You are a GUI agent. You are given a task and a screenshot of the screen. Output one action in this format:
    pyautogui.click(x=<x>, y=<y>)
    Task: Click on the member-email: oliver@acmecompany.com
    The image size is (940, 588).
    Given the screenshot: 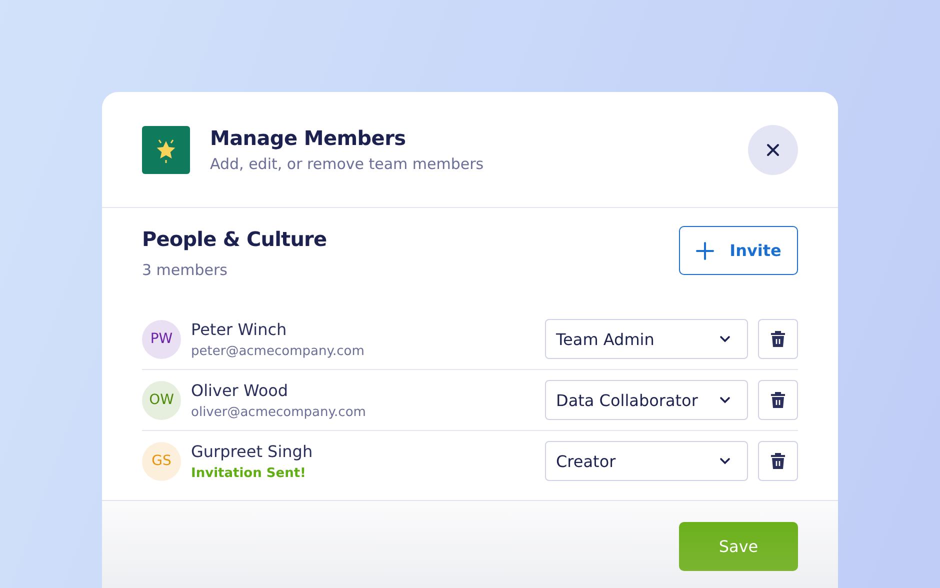 What is the action you would take?
    pyautogui.click(x=279, y=412)
    